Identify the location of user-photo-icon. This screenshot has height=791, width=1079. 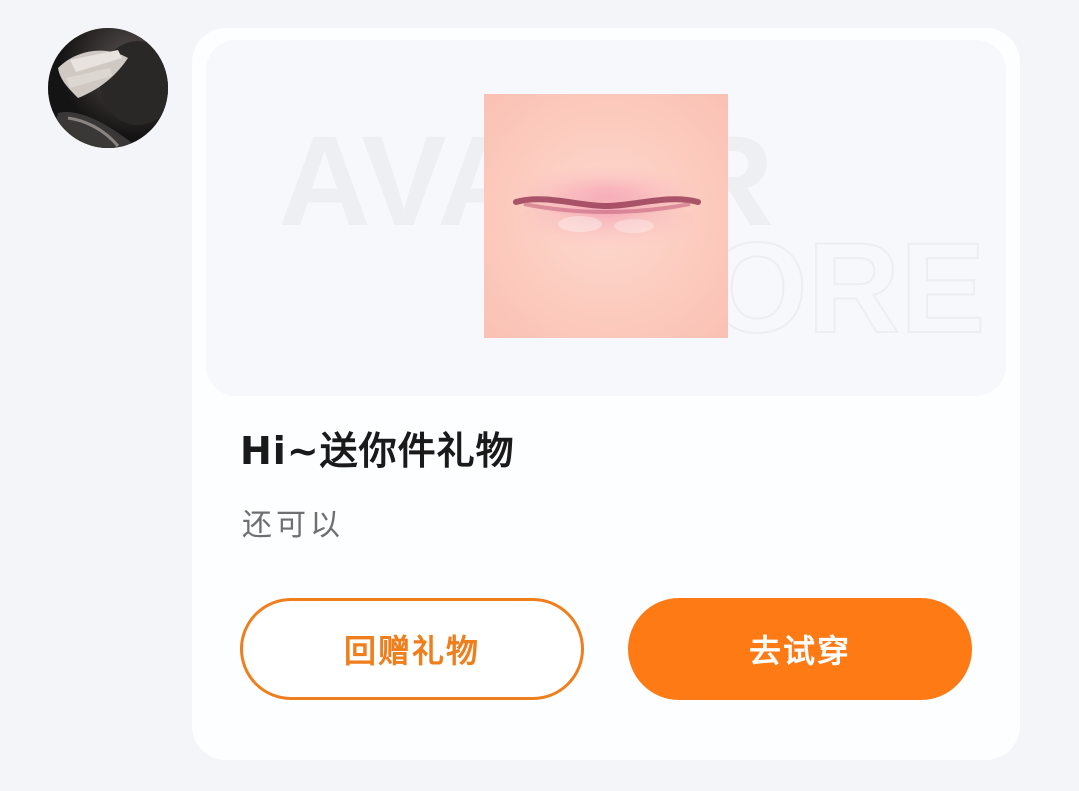
(108, 88).